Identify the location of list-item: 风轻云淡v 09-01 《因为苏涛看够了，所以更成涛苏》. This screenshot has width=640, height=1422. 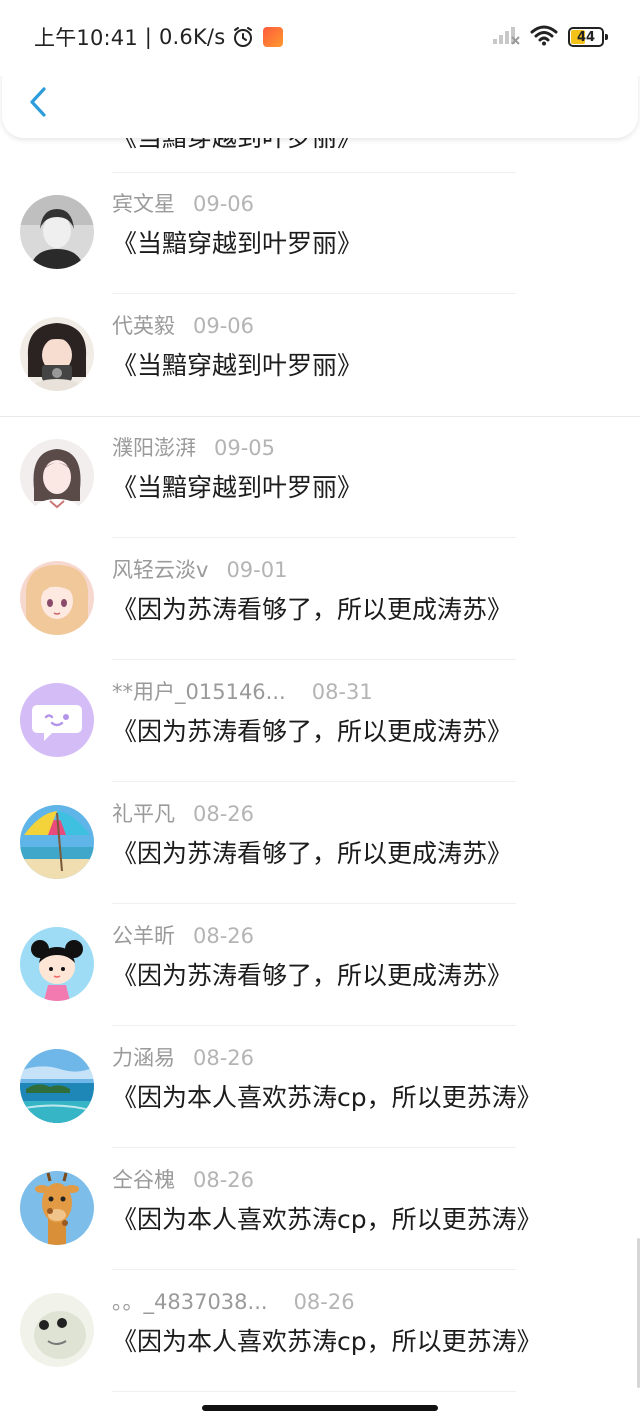
(320, 599).